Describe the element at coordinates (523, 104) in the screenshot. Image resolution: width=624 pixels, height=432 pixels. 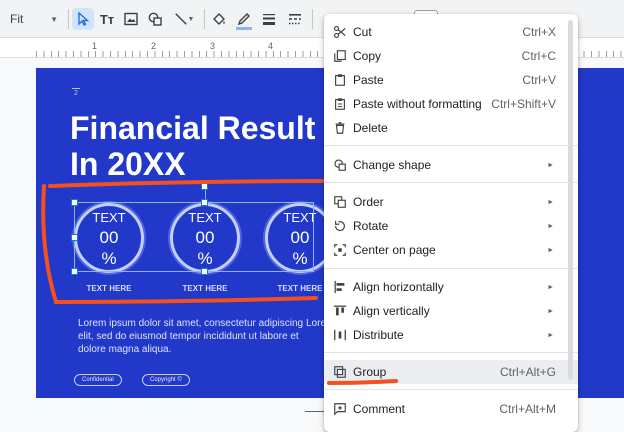
I see `menu-item-shortcut: Ctrl+Shift+V` at that location.